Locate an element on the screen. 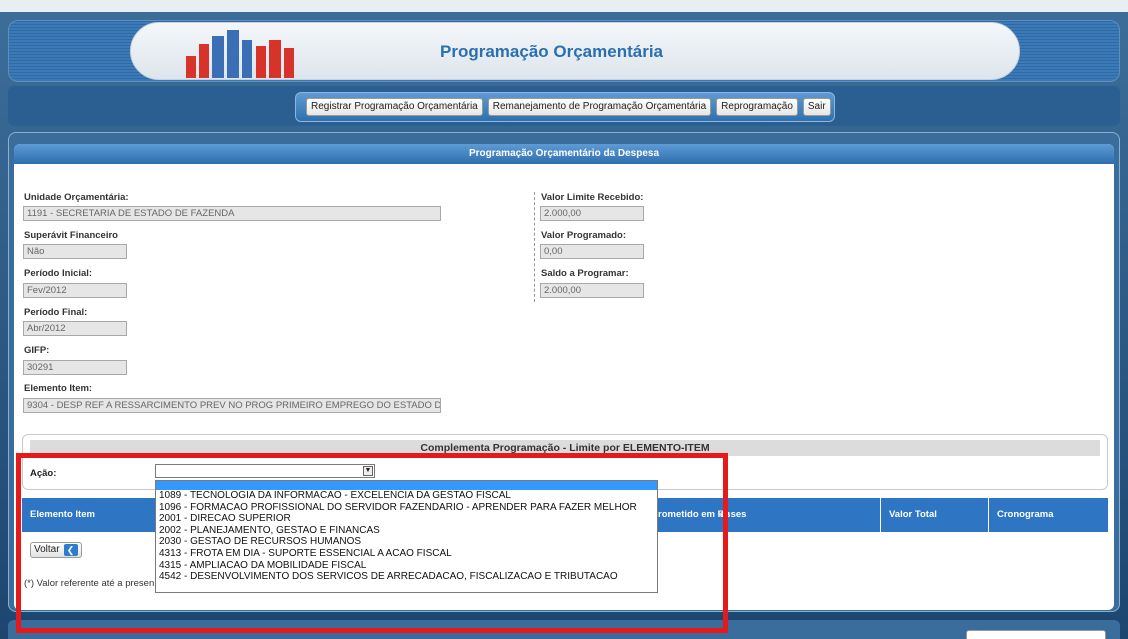 The height and width of the screenshot is (639, 1128). bar-chart-logo-icon is located at coordinates (240, 54).